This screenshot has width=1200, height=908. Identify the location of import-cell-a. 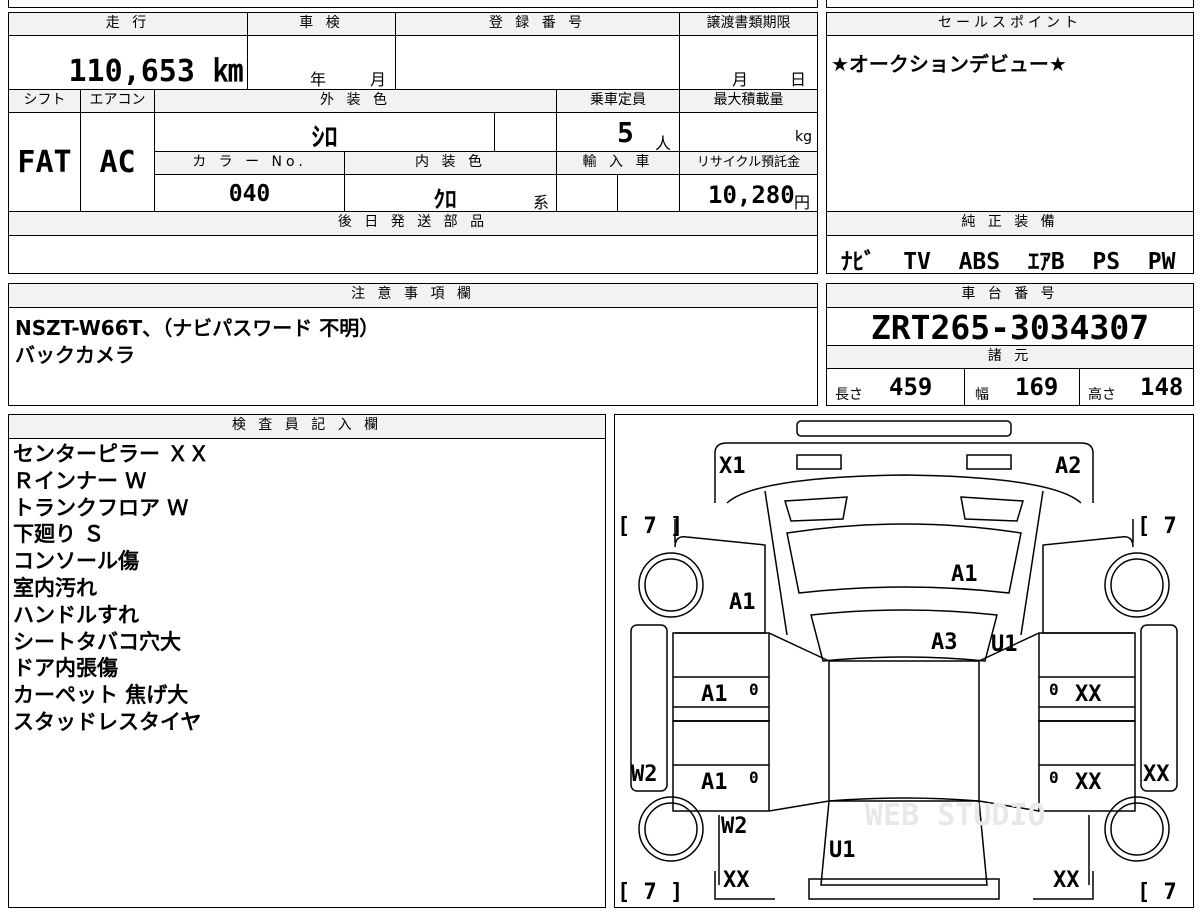
(587, 193).